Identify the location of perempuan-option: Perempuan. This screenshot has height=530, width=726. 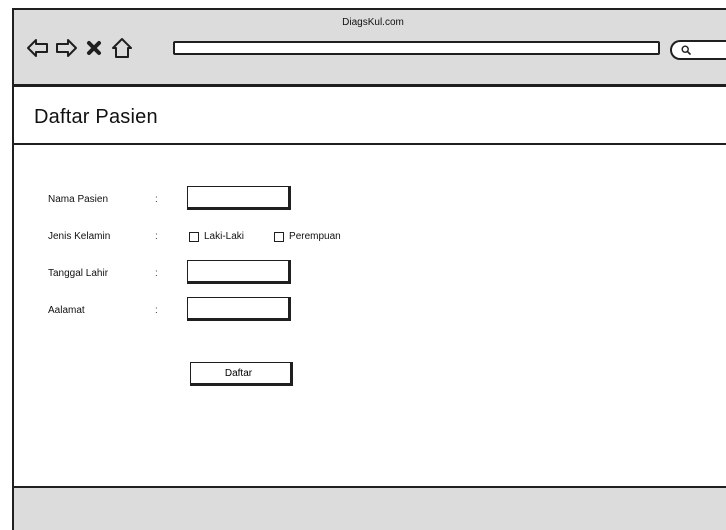
(307, 236).